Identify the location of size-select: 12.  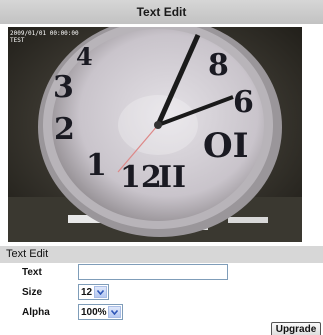
(93, 292).